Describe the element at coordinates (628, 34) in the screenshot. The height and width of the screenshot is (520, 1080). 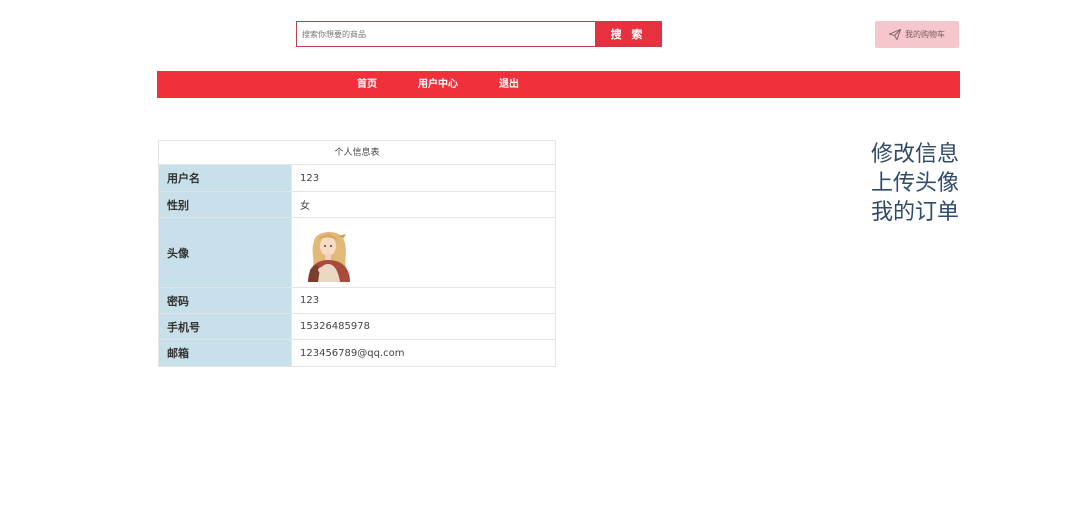
I see `search-button: 搜 索` at that location.